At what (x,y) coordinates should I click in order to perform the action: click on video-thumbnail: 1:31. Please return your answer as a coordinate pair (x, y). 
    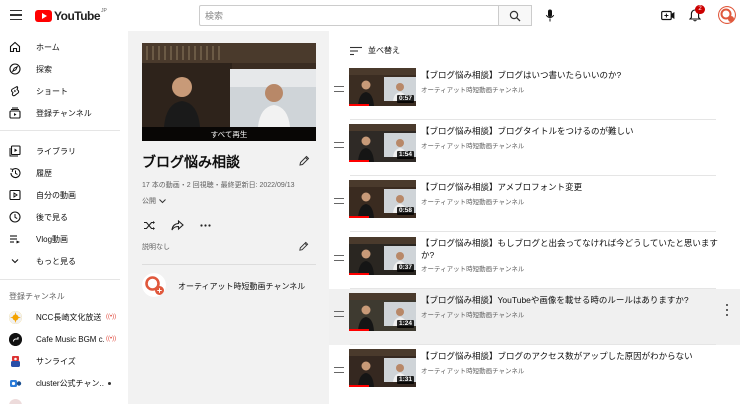
    Looking at the image, I should click on (382, 368).